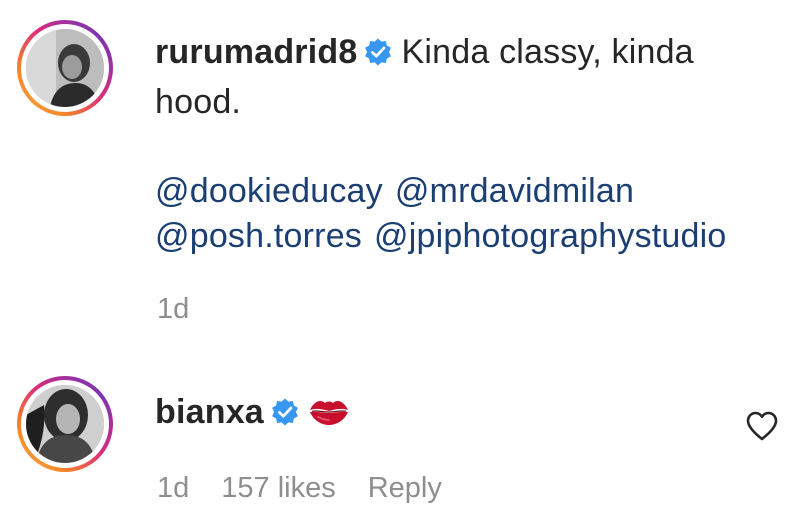 This screenshot has width=800, height=528. I want to click on comment-avatar-story-ring, so click(65, 424).